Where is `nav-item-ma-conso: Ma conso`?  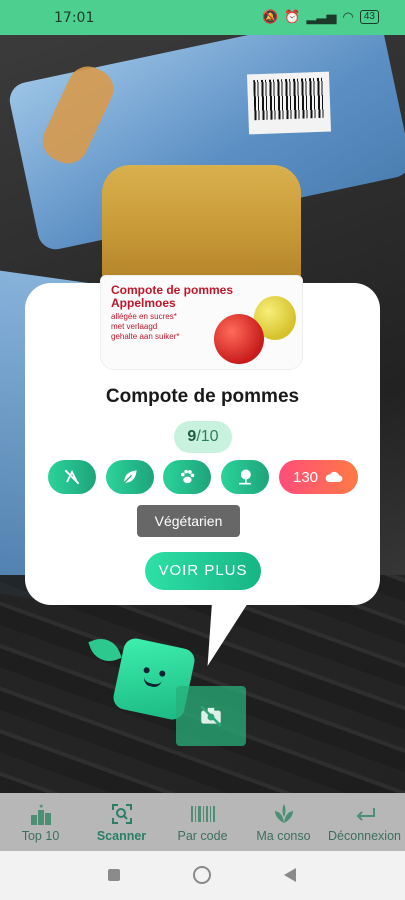
nav-item-ma-conso: Ma conso is located at coordinates (283, 822).